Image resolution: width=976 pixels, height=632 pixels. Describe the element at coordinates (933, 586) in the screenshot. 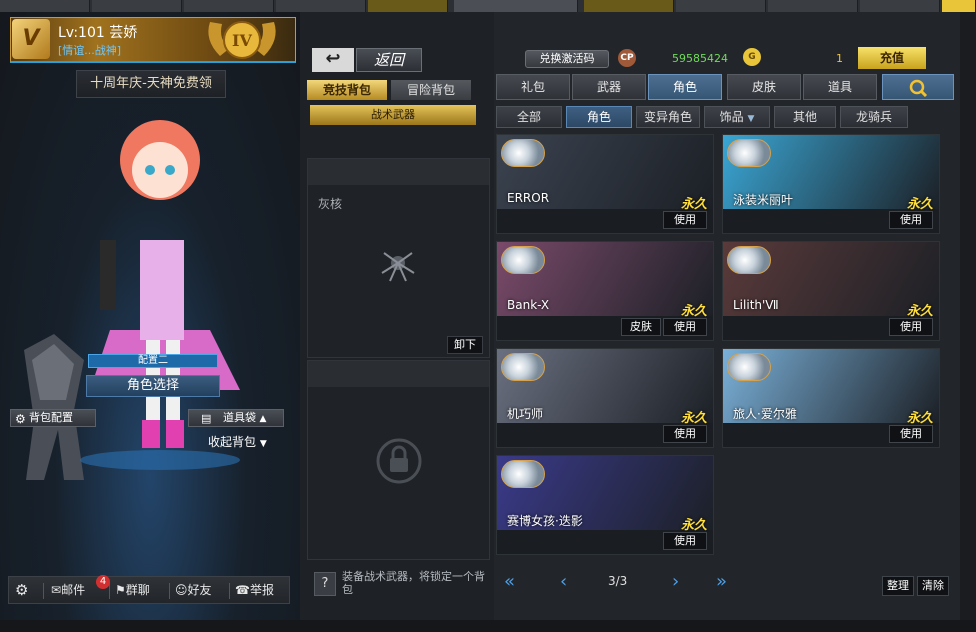

I see `clear-button: 清除` at that location.